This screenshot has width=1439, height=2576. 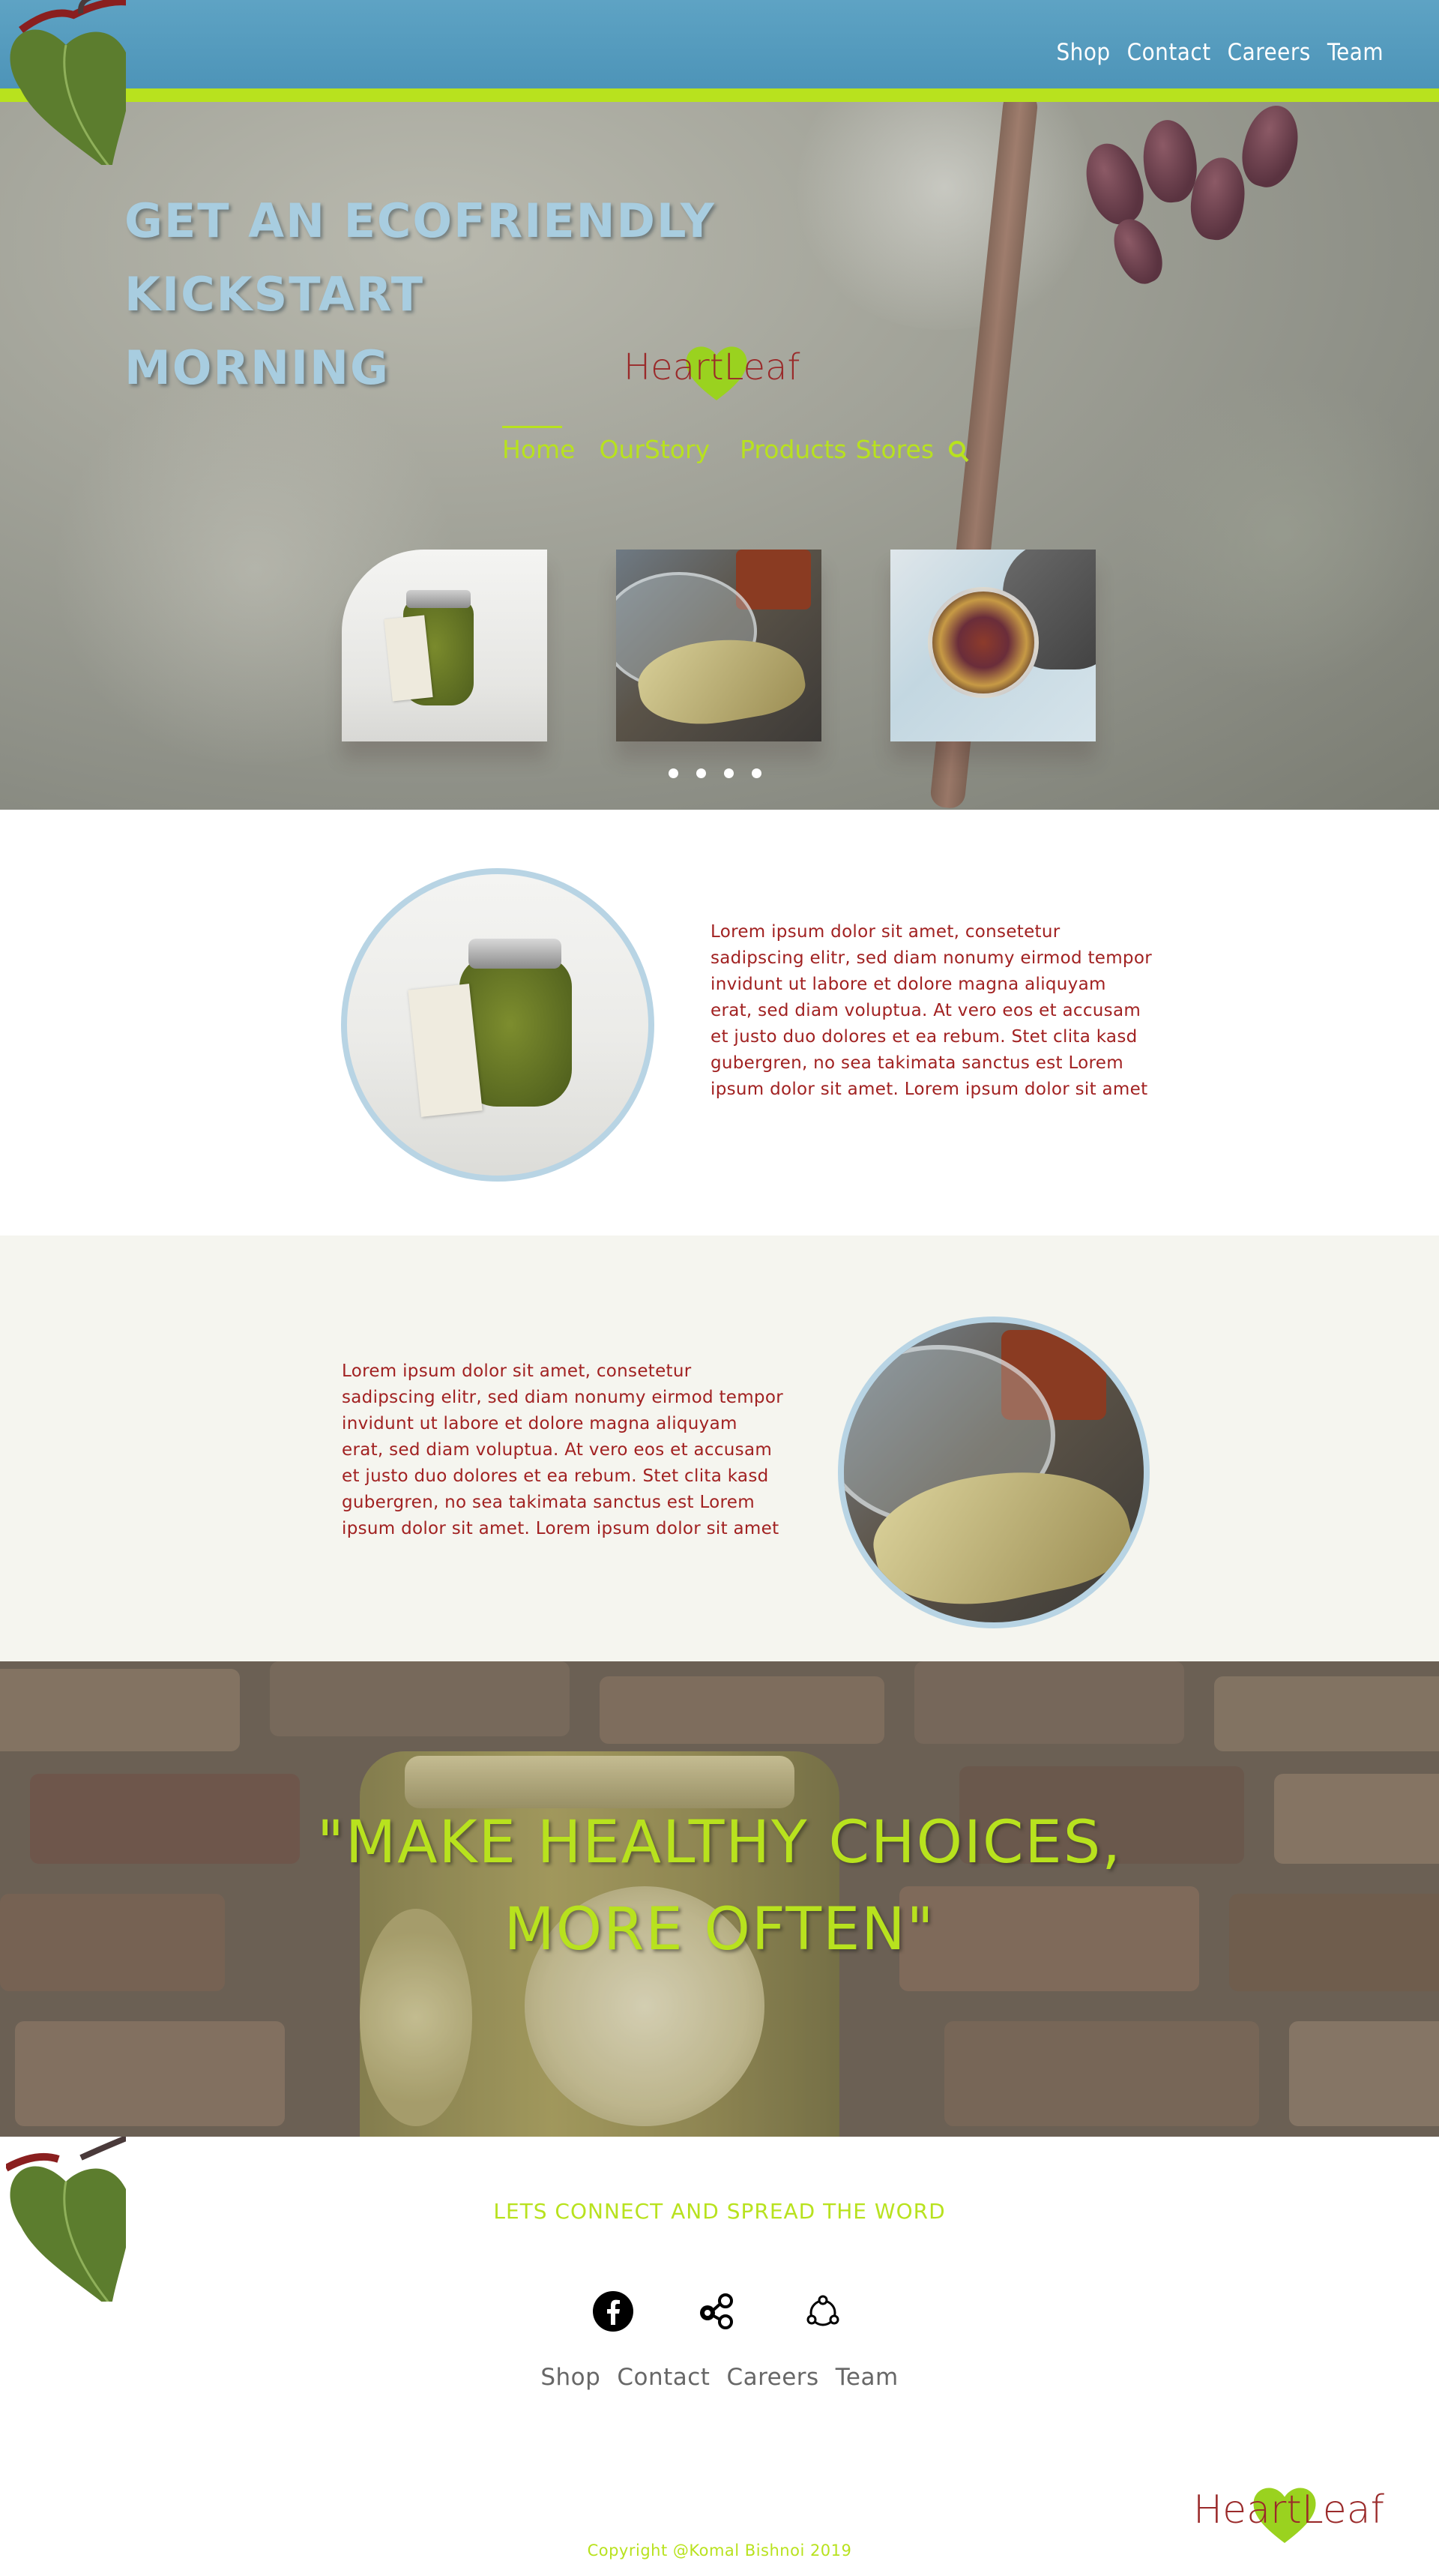 I want to click on footer-nav-careers: Careers, so click(x=772, y=2377).